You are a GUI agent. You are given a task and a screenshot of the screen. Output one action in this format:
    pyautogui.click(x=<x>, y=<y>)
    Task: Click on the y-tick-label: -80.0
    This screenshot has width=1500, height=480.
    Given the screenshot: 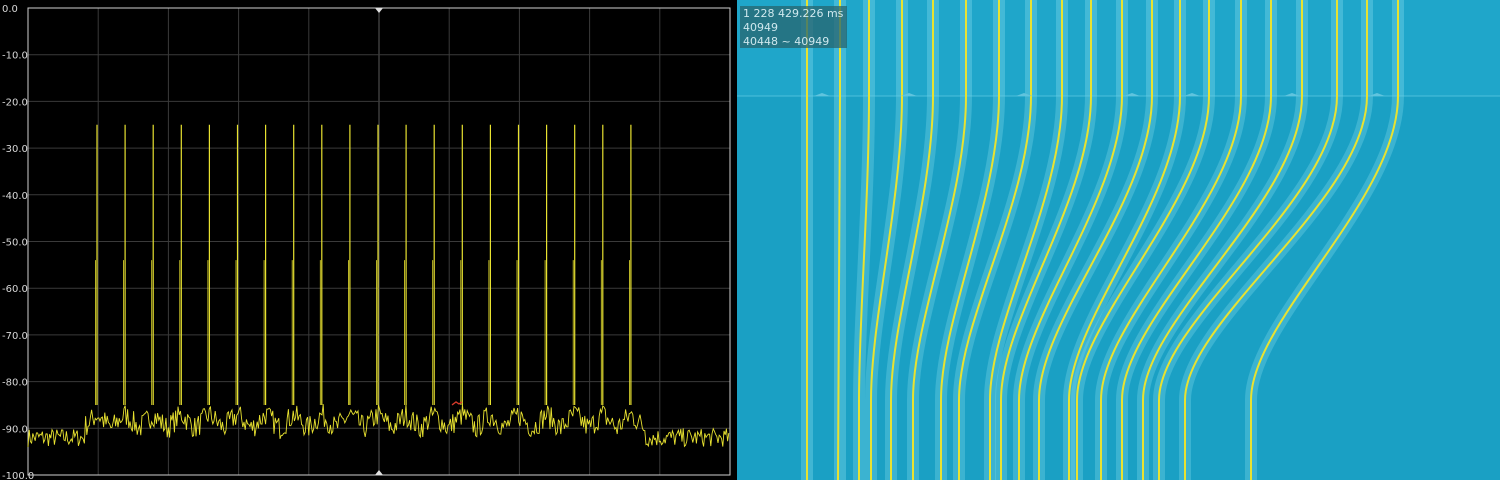 What is the action you would take?
    pyautogui.click(x=15, y=383)
    